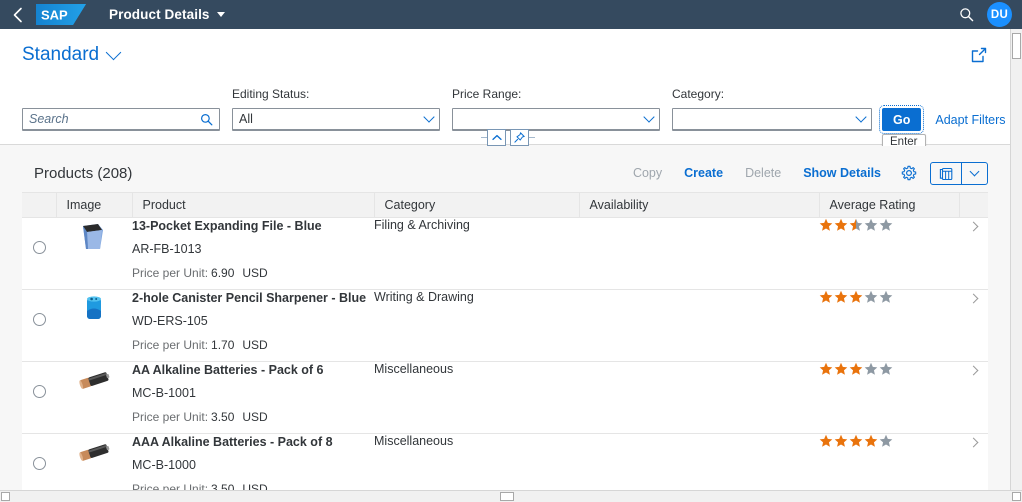 The width and height of the screenshot is (1022, 502). What do you see at coordinates (114, 119) in the screenshot?
I see `search-input` at bounding box center [114, 119].